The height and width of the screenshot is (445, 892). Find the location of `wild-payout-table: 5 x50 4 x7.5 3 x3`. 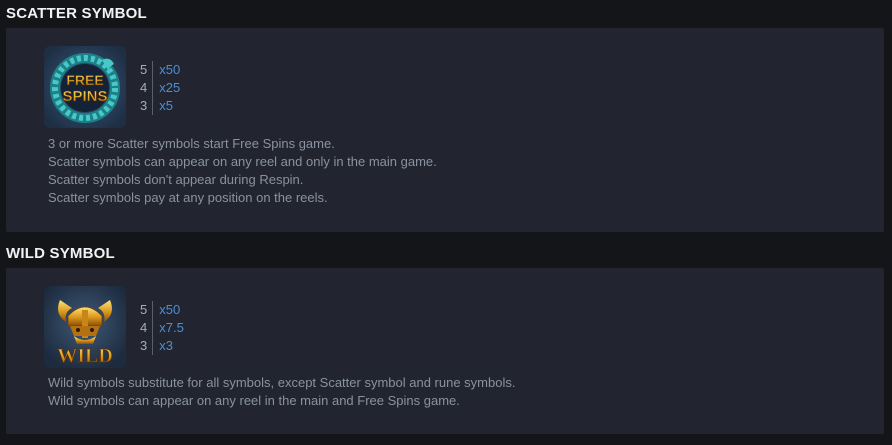

wild-payout-table: 5 x50 4 x7.5 3 x3 is located at coordinates (162, 328).